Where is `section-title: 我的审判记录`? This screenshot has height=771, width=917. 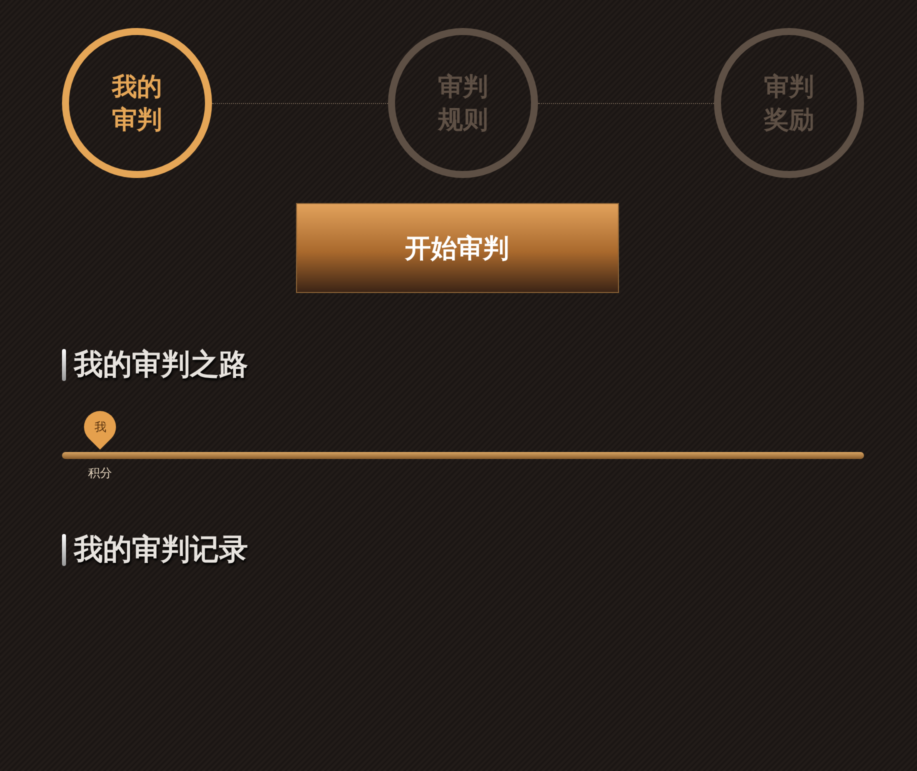
section-title: 我的审判记录 is located at coordinates (161, 549).